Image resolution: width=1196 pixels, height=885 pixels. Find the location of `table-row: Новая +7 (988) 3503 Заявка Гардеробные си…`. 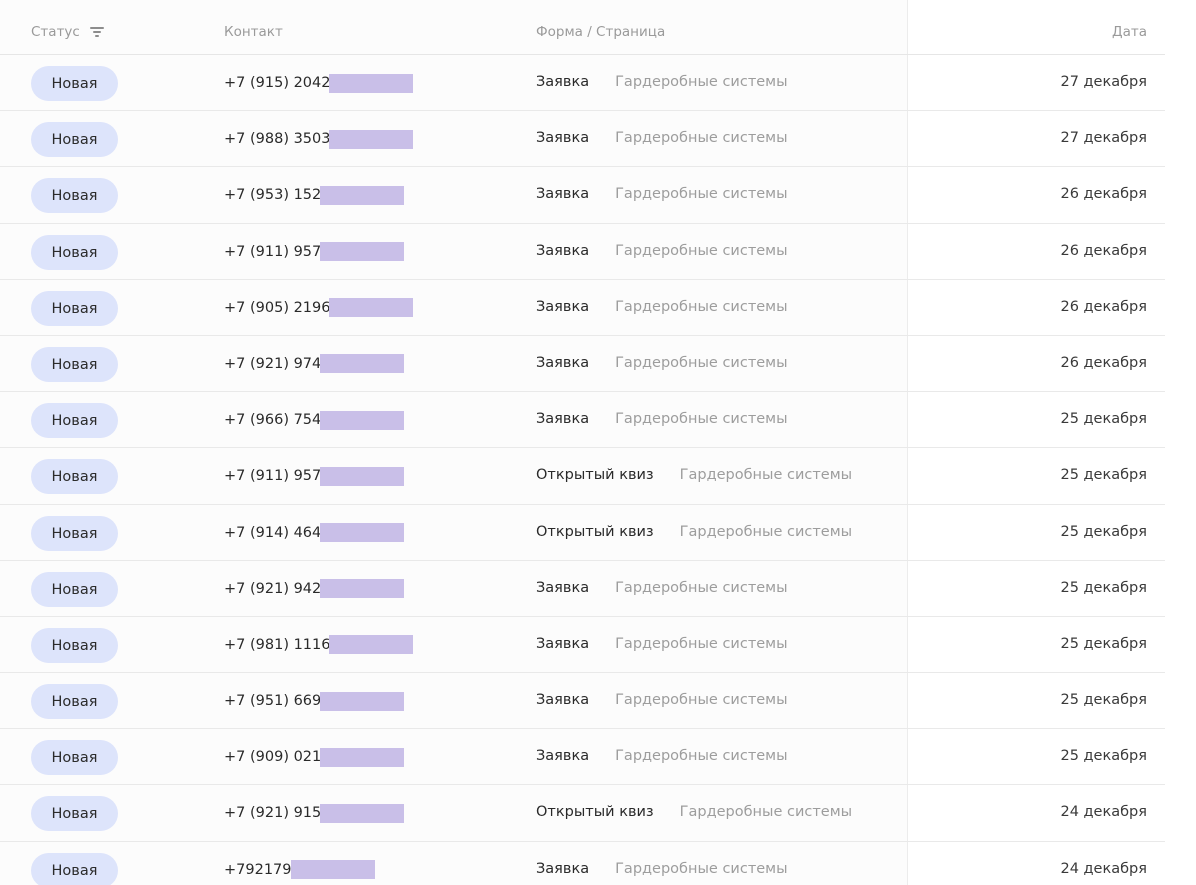

table-row: Новая +7 (988) 3503 Заявка Гардеробные си… is located at coordinates (582, 139).